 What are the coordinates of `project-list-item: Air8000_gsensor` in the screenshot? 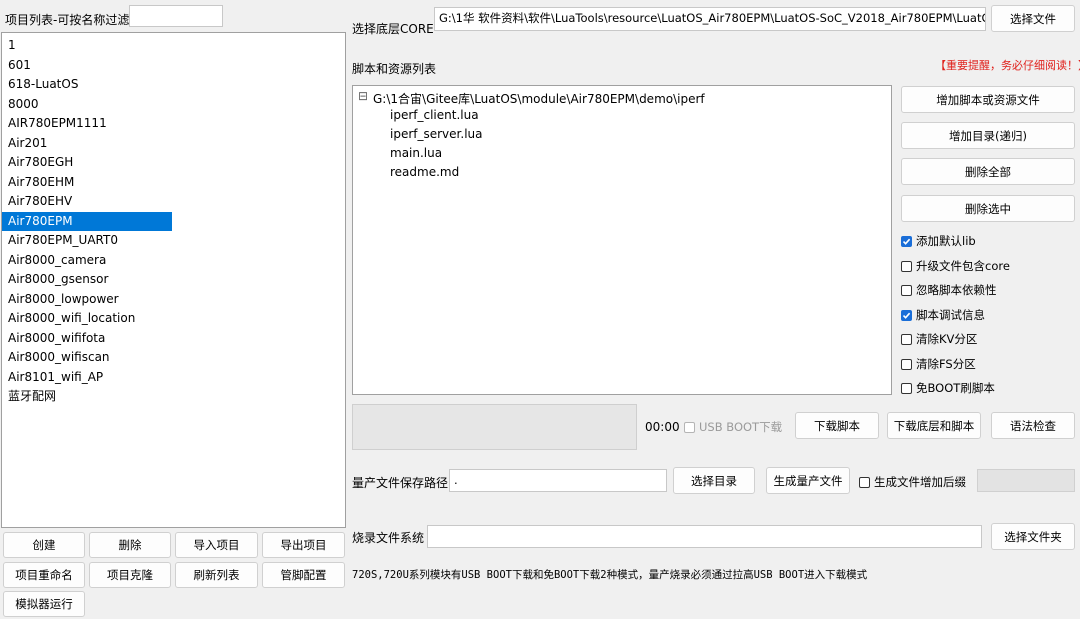 It's located at (173, 280).